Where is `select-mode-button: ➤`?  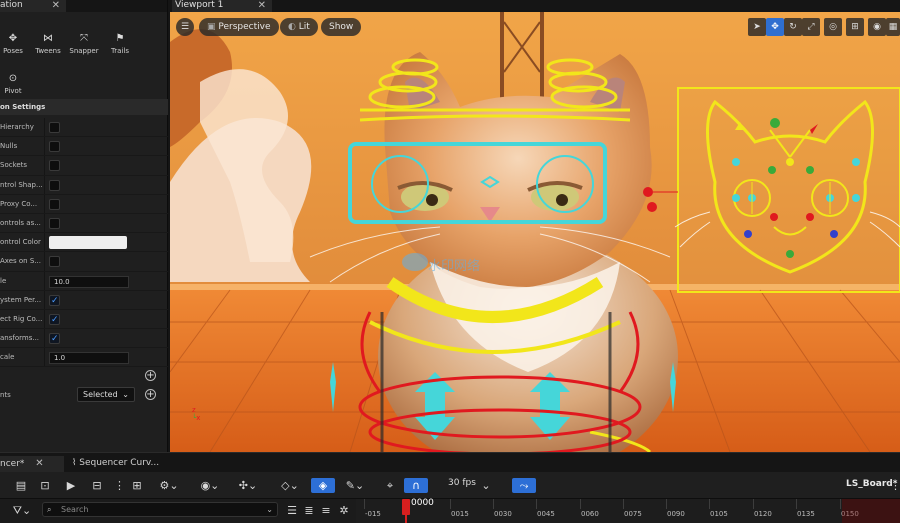
select-mode-button: ➤ is located at coordinates (757, 27).